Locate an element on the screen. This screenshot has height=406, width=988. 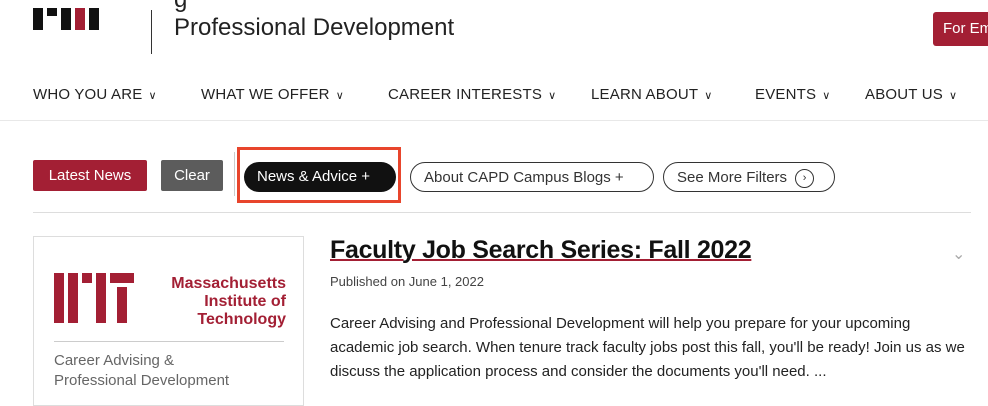
nav-item-learn-about: LEARN ABOUT ∨ is located at coordinates (652, 94).